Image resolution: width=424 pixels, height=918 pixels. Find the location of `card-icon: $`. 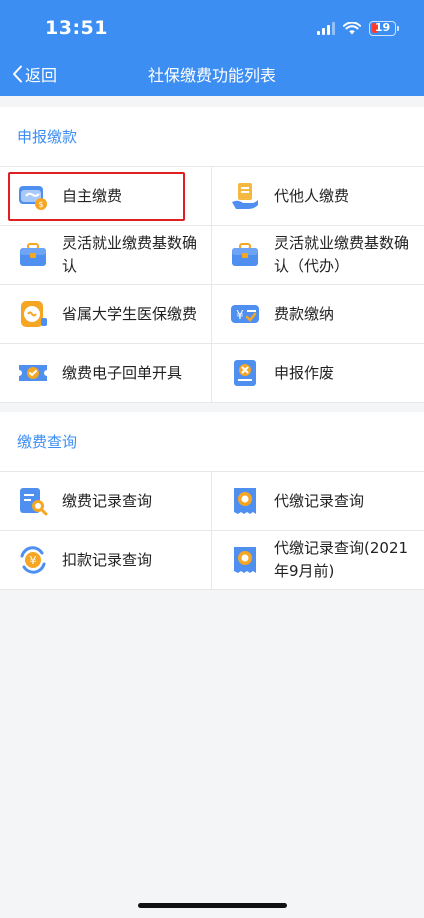

card-icon: $ is located at coordinates (33, 198).